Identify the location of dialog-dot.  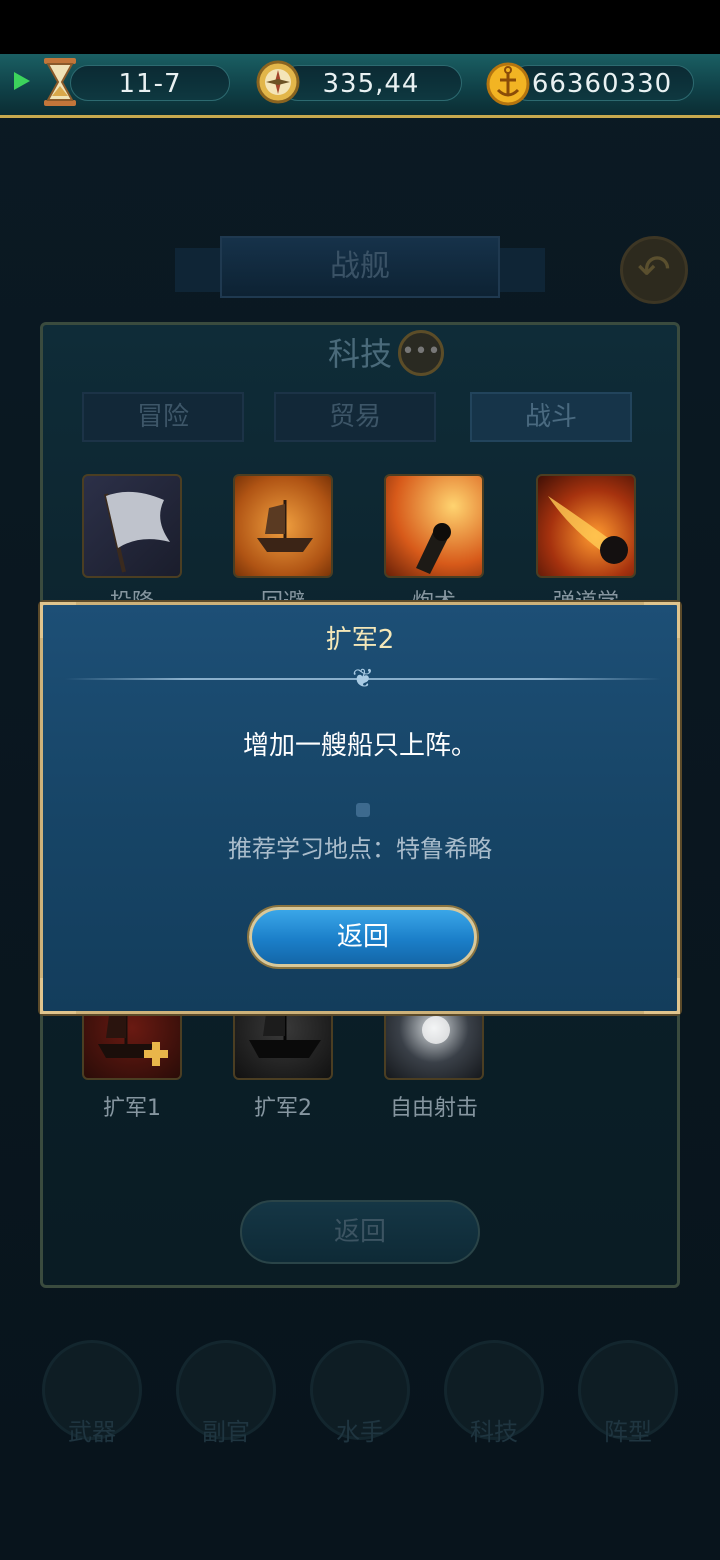
(363, 810).